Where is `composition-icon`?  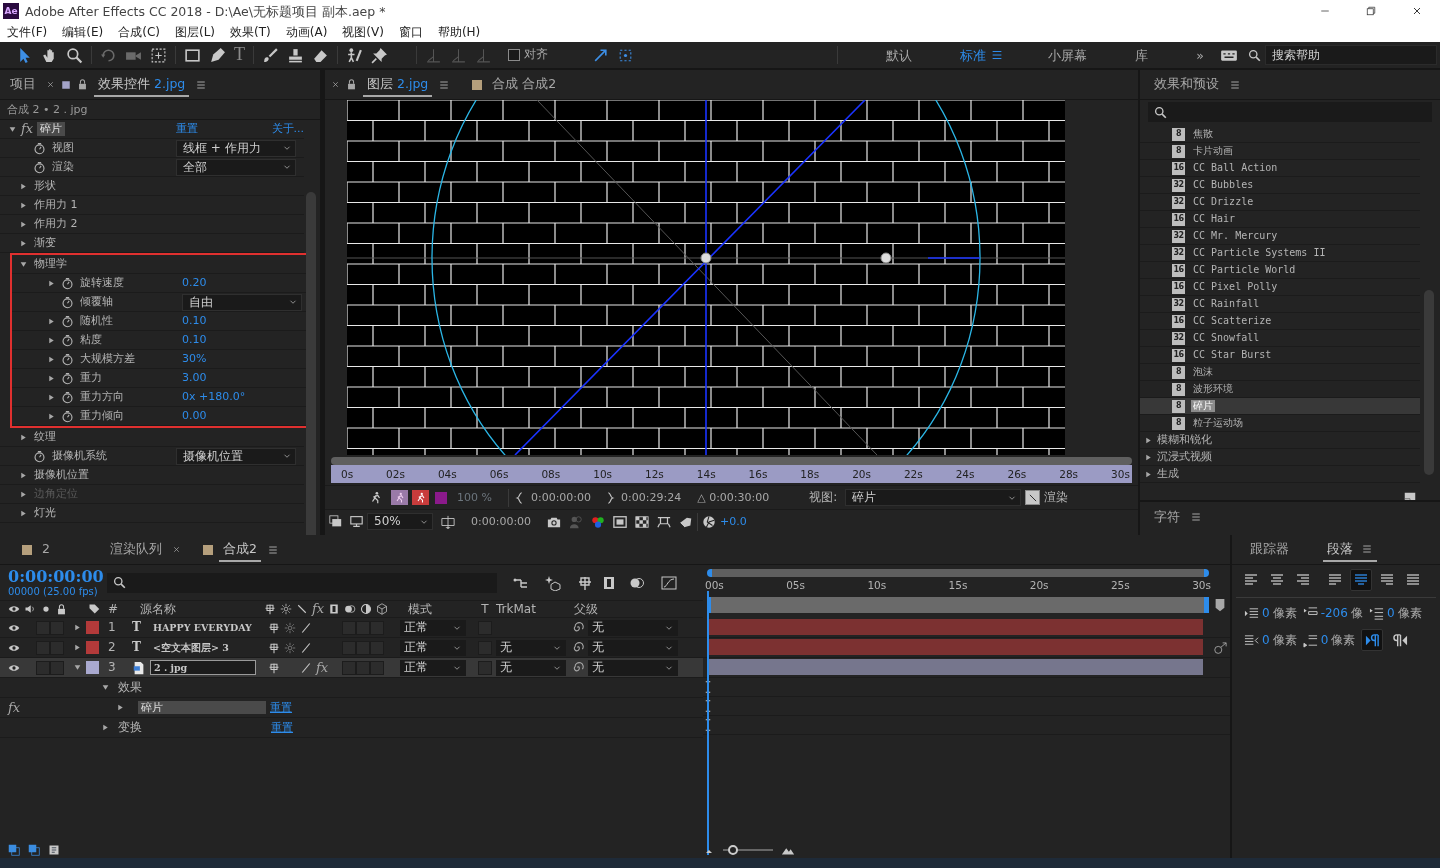
composition-icon is located at coordinates (14, 850).